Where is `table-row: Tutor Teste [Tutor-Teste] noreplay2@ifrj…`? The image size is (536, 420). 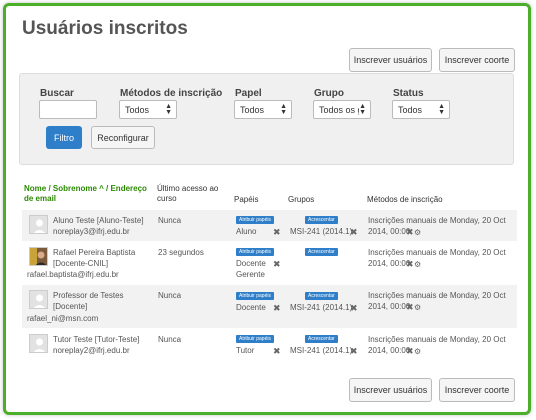
table-row: Tutor Teste [Tutor-Teste] noreplay2@ifrj… is located at coordinates (269, 345).